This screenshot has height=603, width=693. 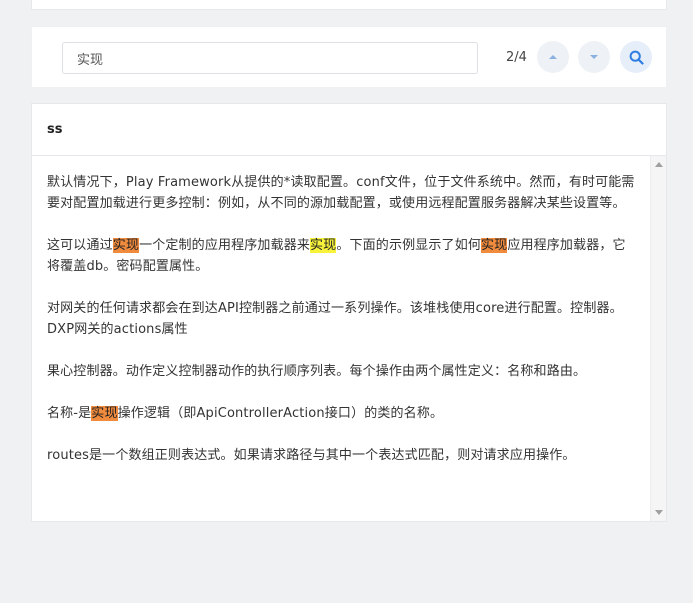 I want to click on paragraph-text: 这可以通过, so click(x=80, y=245).